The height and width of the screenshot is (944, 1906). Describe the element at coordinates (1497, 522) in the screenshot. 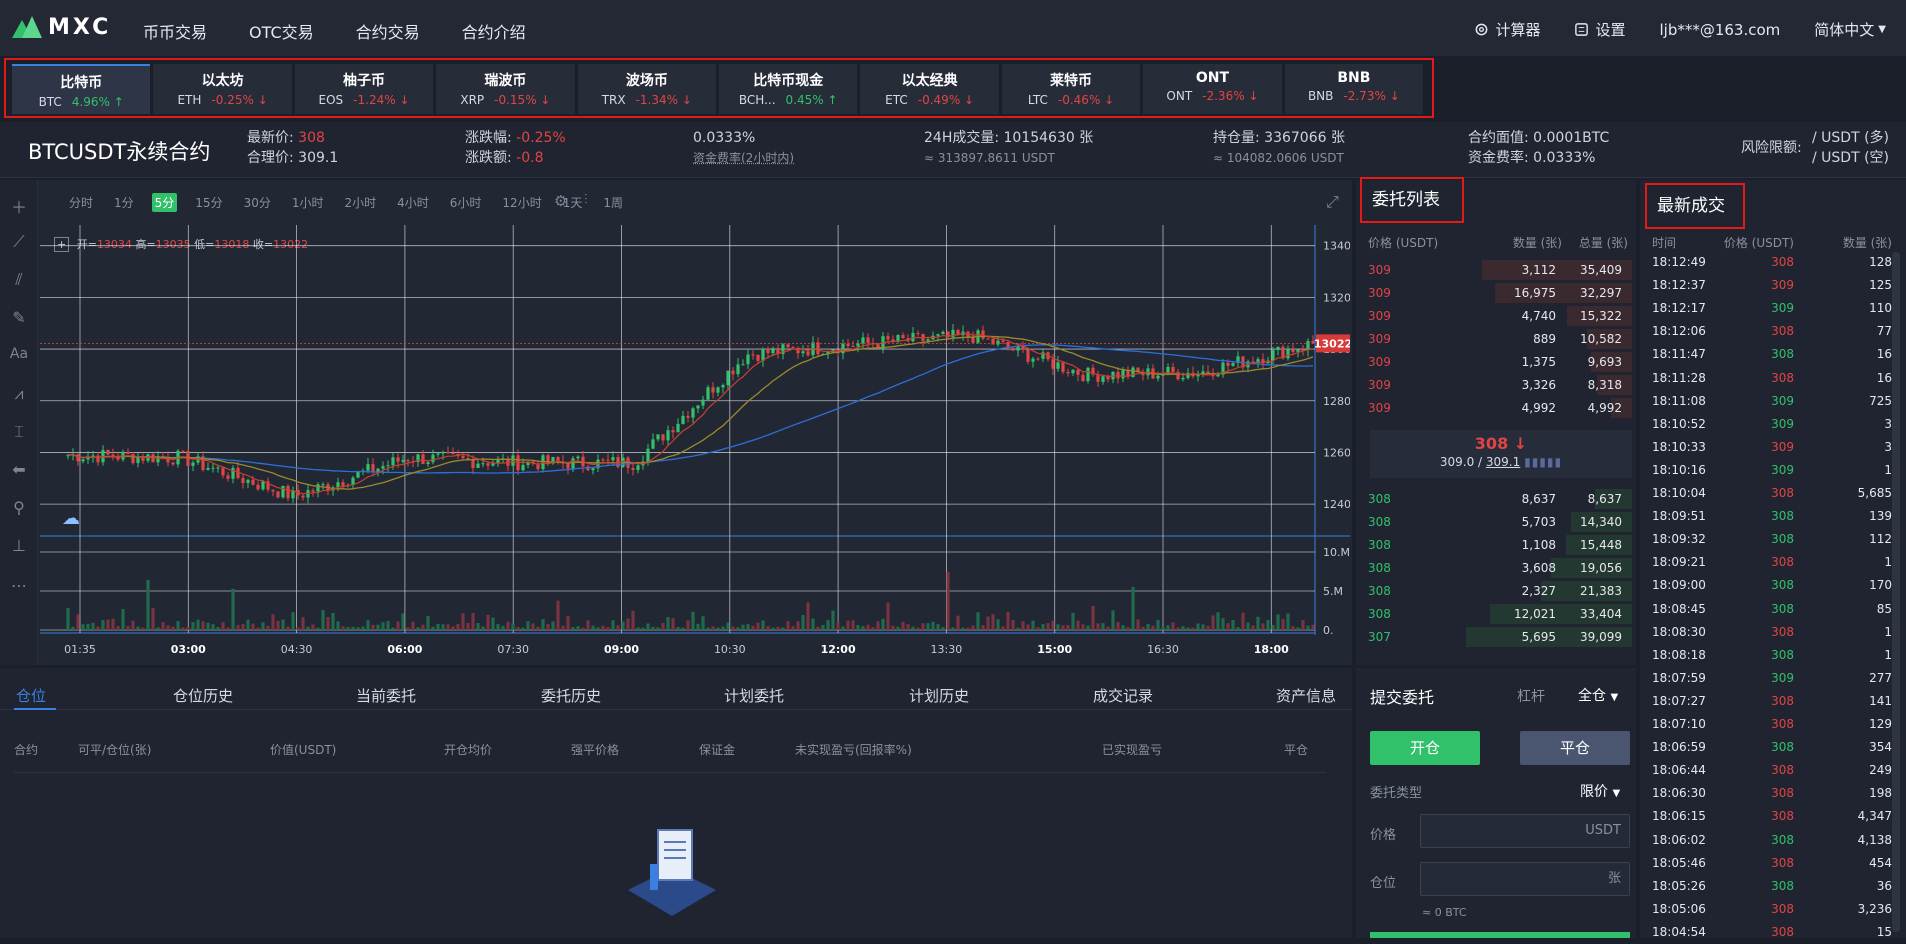

I see `bid-row: 308 5,703 14,340` at that location.